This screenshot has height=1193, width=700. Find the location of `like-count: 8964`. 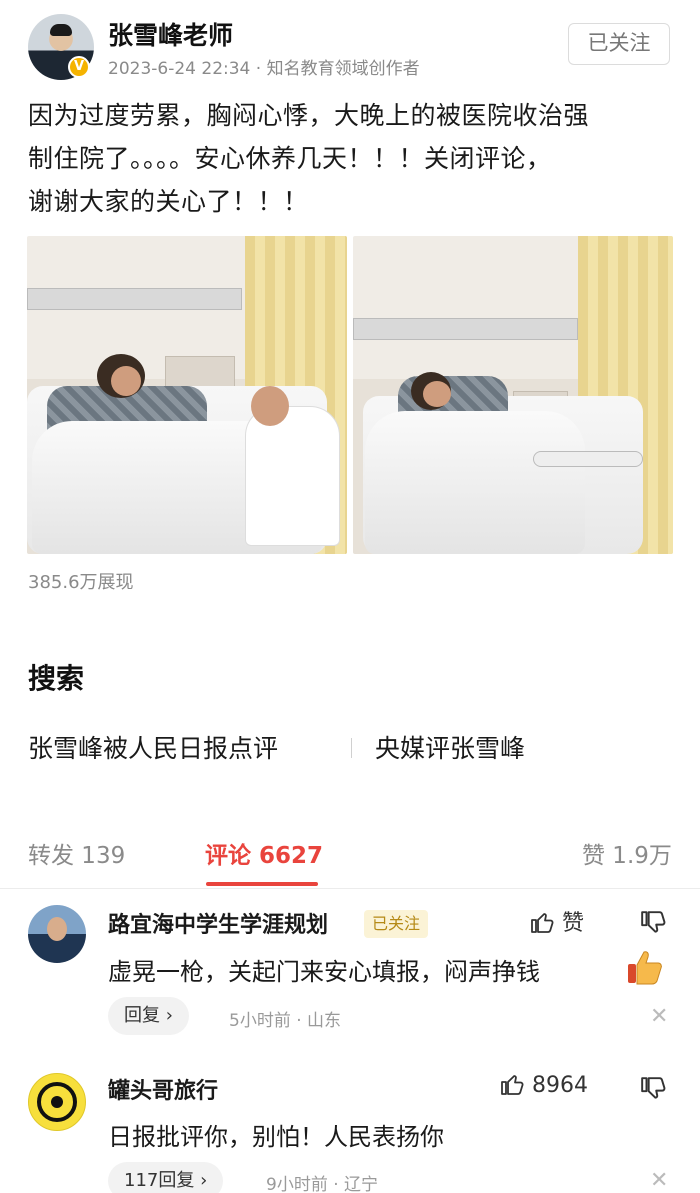

like-count: 8964 is located at coordinates (560, 1085).